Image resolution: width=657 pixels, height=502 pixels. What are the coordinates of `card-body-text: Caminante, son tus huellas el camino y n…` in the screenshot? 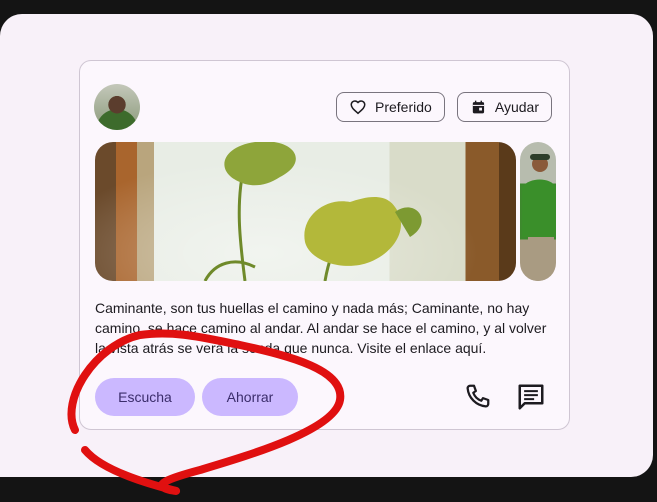 It's located at (321, 328).